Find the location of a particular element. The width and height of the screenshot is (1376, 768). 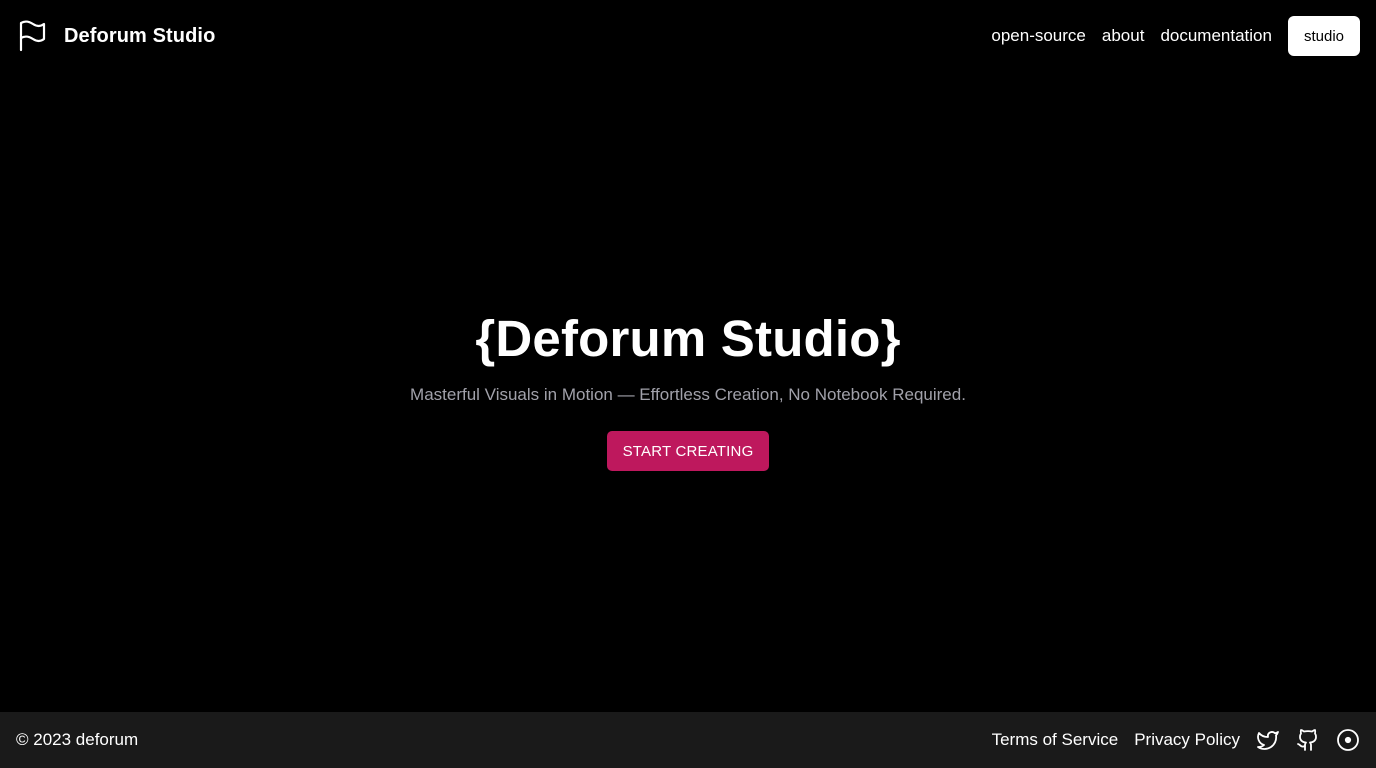

privacy-policy-link: Privacy Policy is located at coordinates (1187, 740).